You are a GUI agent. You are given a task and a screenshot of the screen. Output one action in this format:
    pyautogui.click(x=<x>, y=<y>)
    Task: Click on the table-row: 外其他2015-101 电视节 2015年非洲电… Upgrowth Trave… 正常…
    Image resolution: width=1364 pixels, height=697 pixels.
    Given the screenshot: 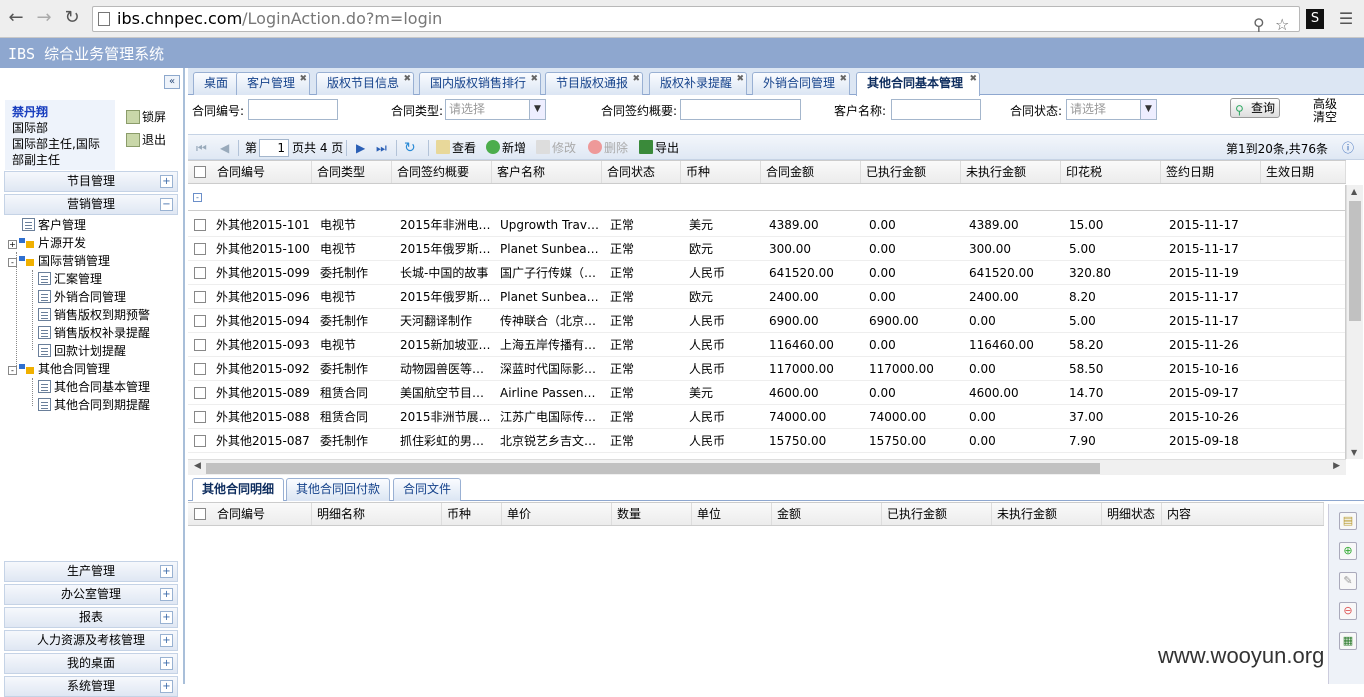 What is the action you would take?
    pyautogui.click(x=766, y=225)
    